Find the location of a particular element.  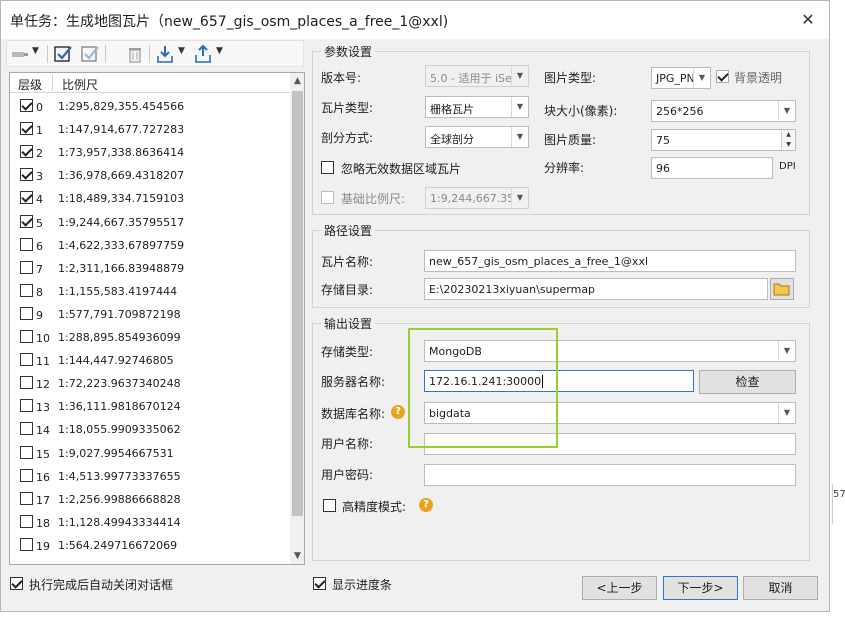

table-row: 7 1:2,311,166.83948879 is located at coordinates (150, 267).